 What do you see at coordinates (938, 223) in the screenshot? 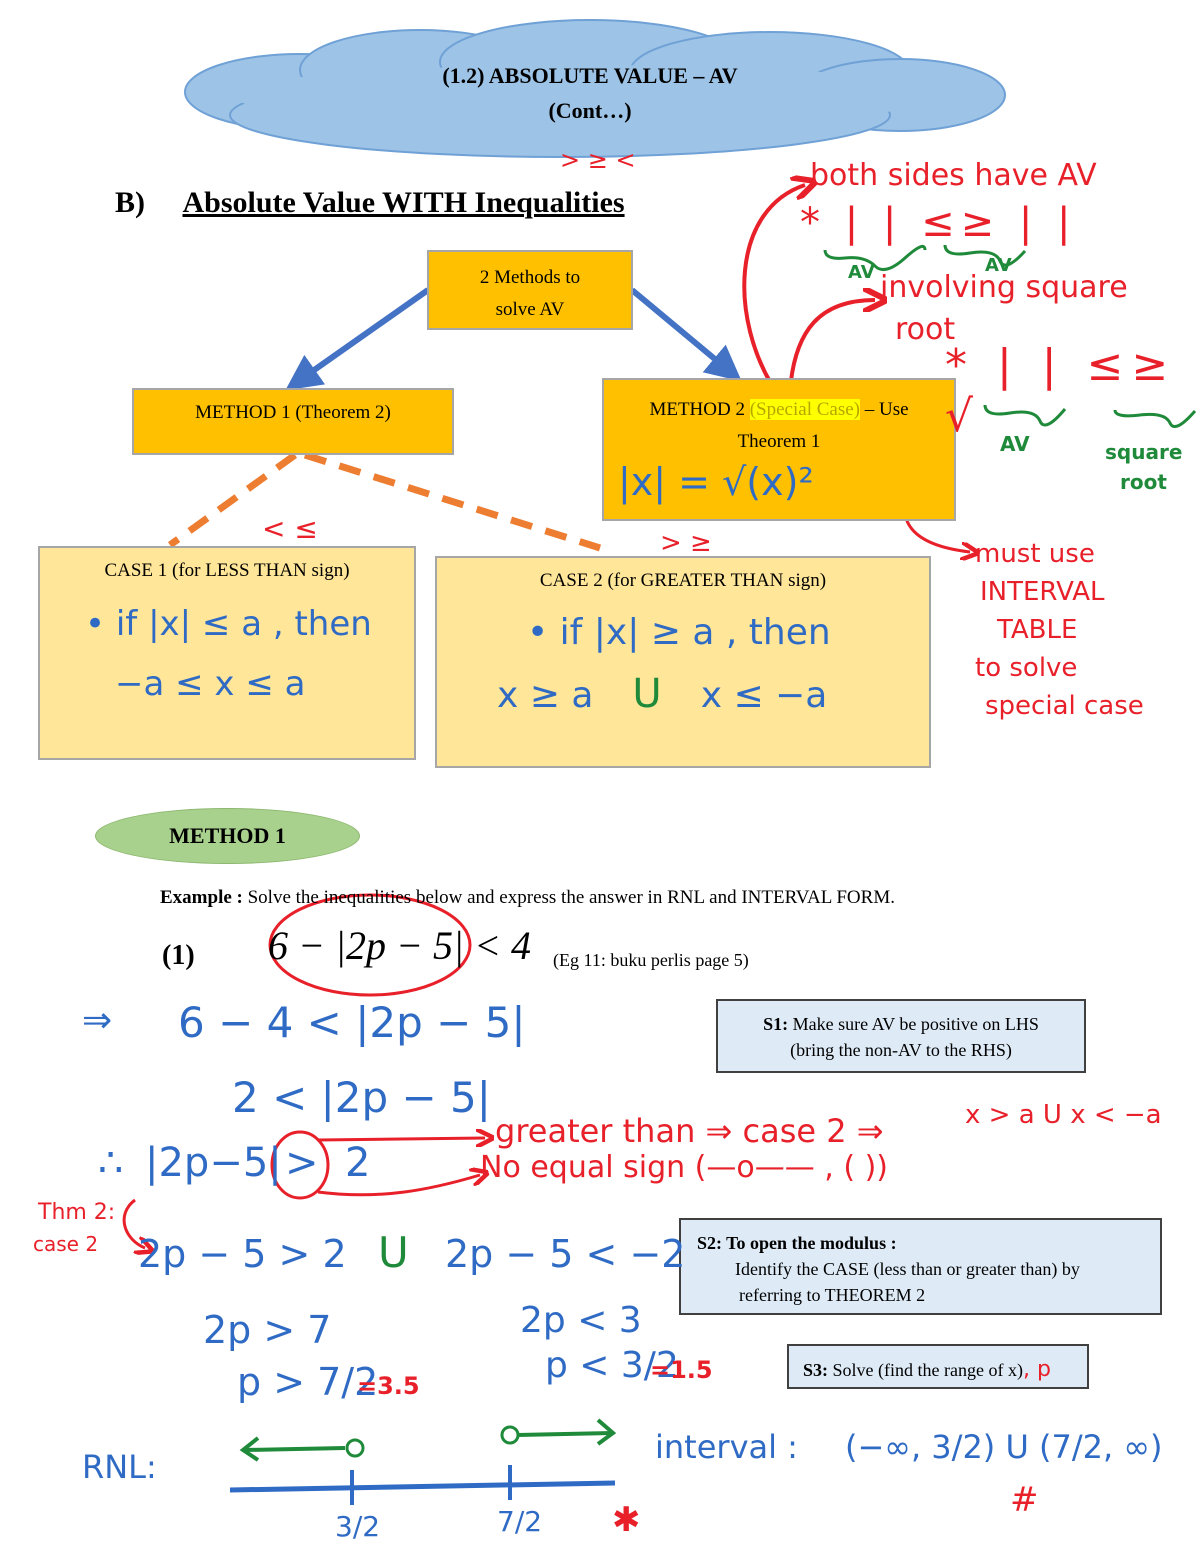
I see `note-both-sides-expr: * | | ≤≥ | |` at bounding box center [938, 223].